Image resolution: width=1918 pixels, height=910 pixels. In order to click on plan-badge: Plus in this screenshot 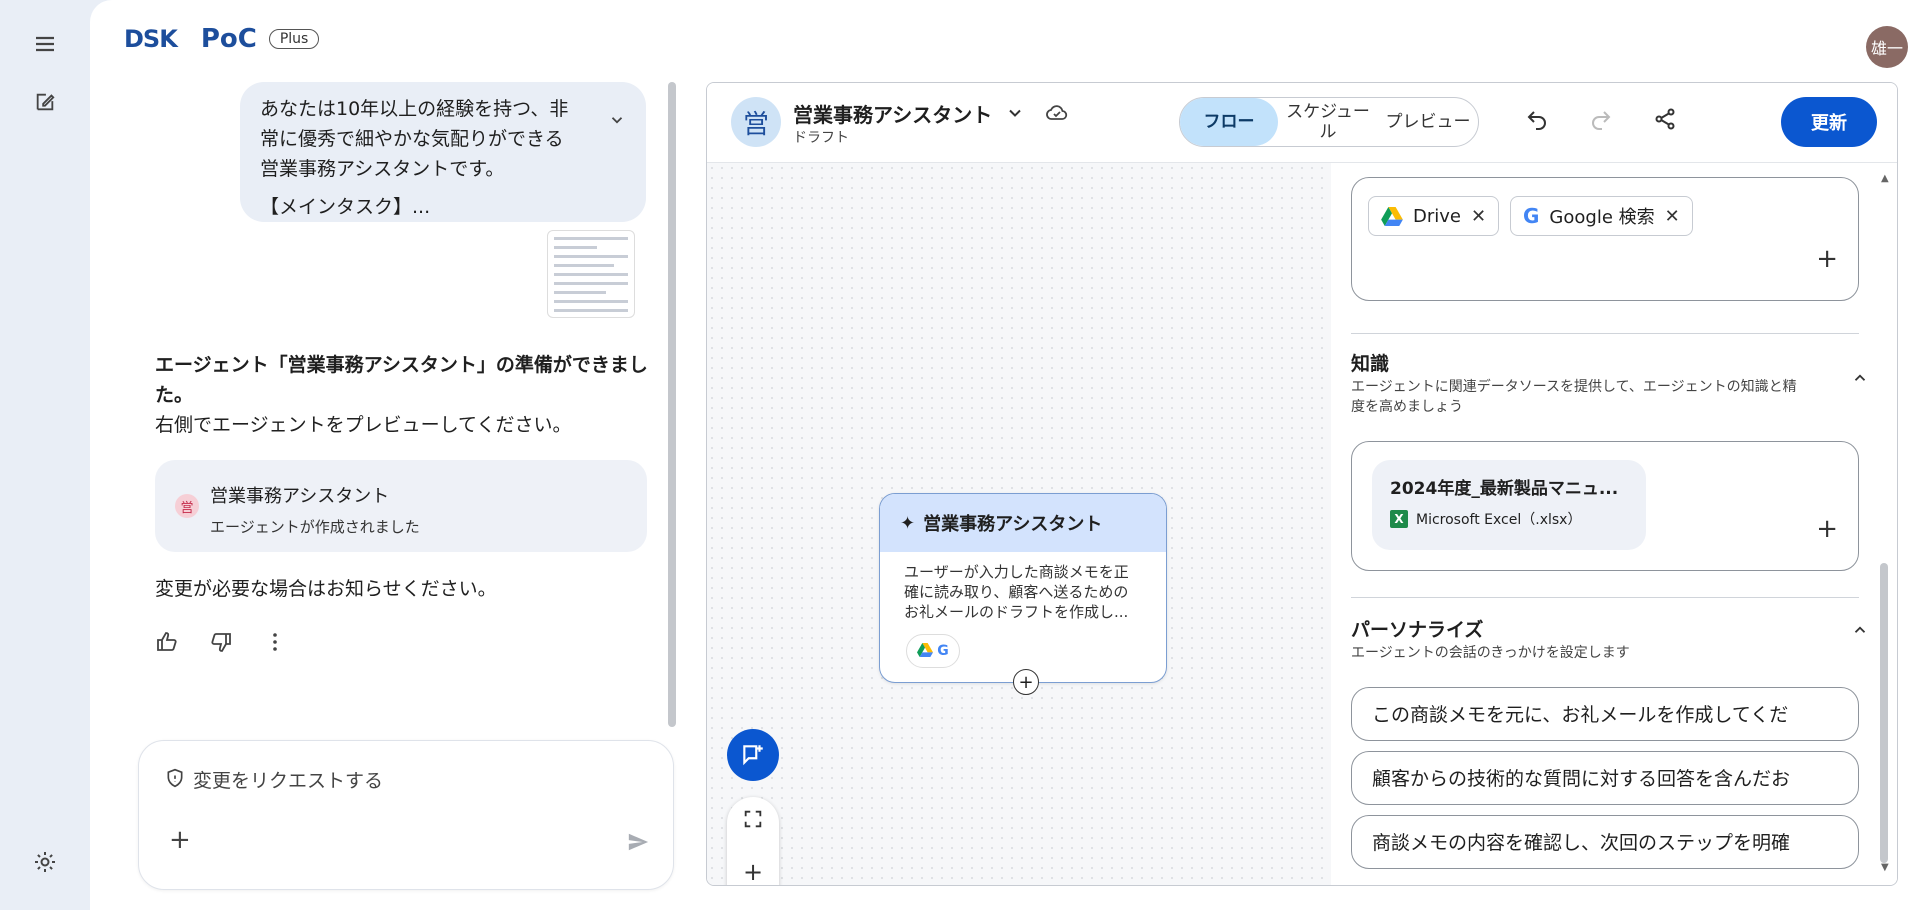, I will do `click(294, 39)`.